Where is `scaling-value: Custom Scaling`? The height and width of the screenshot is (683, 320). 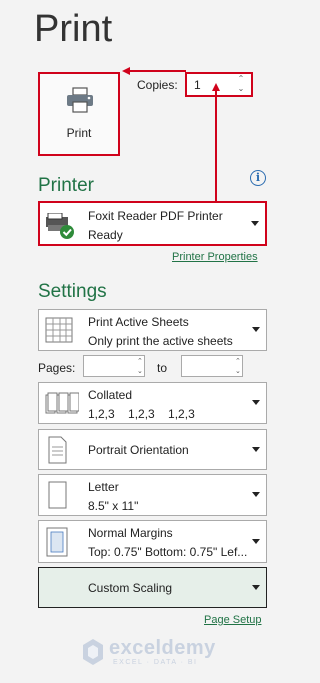 scaling-value: Custom Scaling is located at coordinates (130, 587).